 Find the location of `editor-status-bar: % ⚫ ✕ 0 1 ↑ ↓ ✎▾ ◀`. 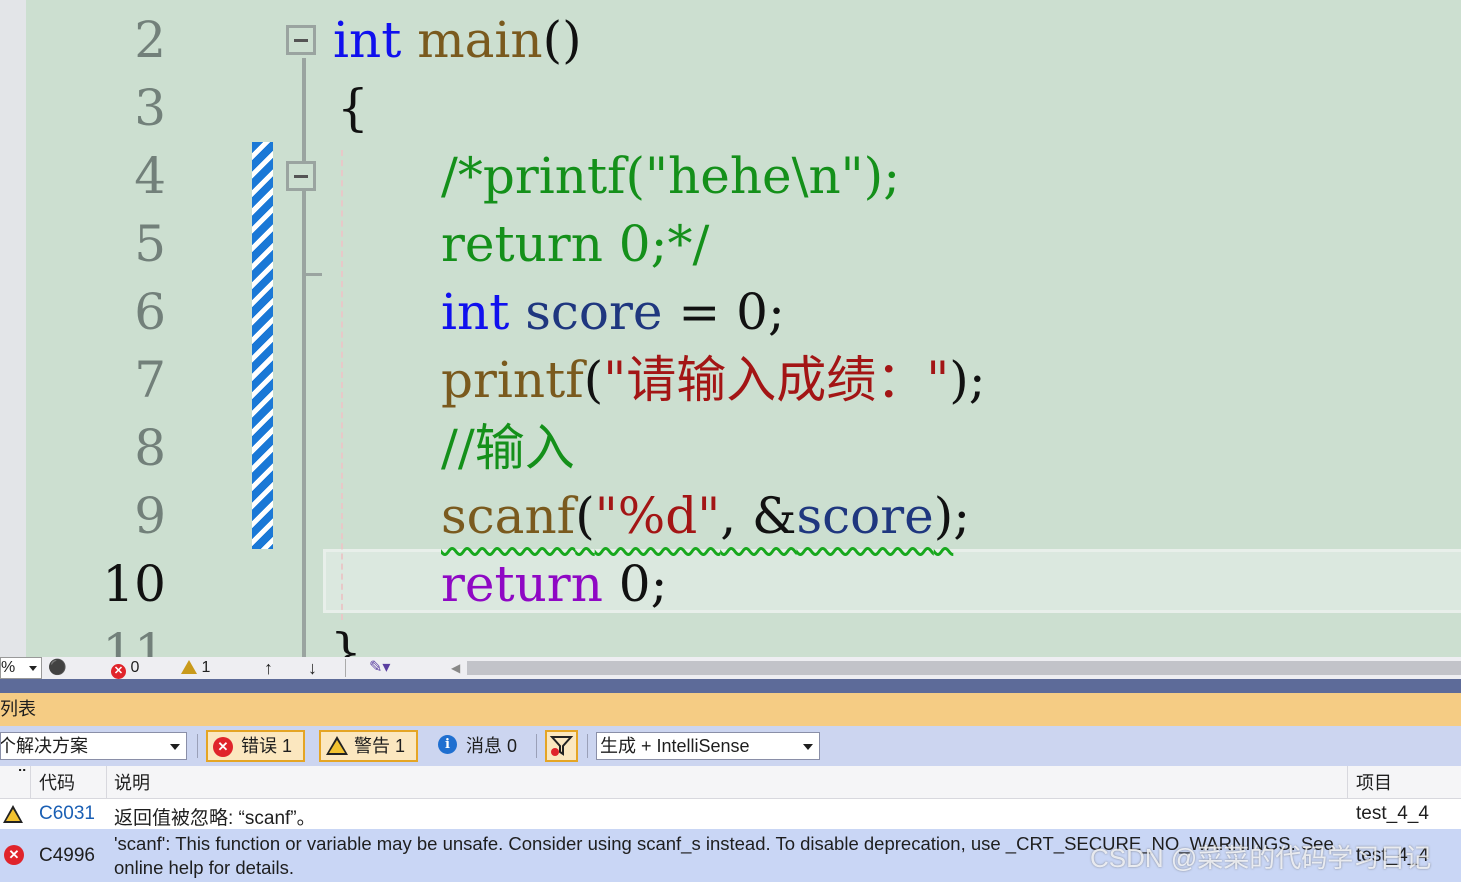

editor-status-bar: % ⚫ ✕ 0 1 ↑ ↓ ✎▾ ◀ is located at coordinates (730, 668).